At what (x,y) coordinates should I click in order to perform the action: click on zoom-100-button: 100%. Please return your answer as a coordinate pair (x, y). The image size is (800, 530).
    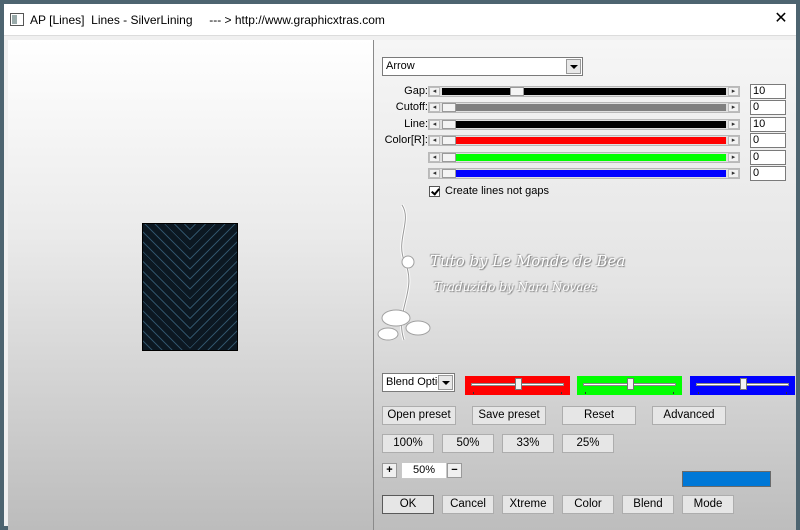
    Looking at the image, I should click on (408, 443).